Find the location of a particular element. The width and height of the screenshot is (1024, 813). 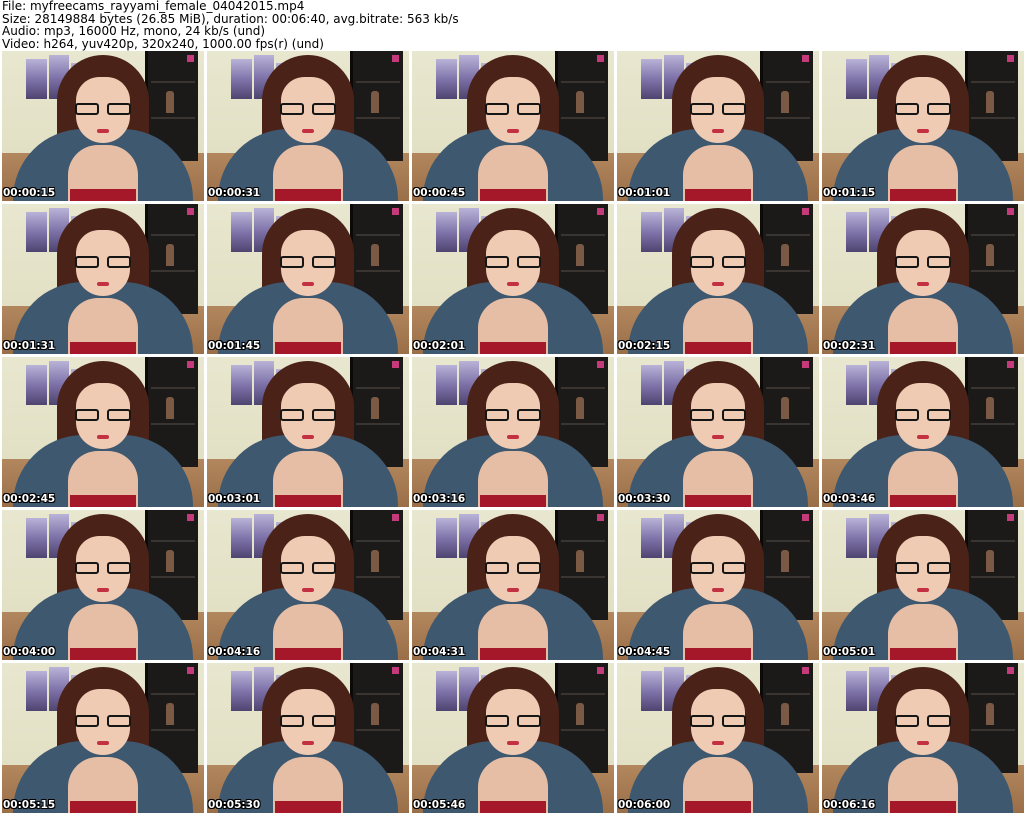

thumbnail-timestamp: 00:01:15 is located at coordinates (849, 193).